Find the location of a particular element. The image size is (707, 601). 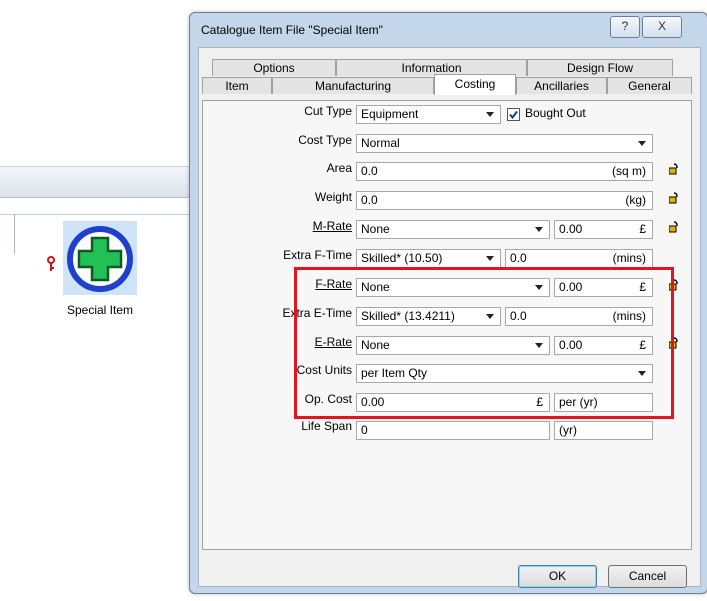

checkmark-icon is located at coordinates (513, 115).